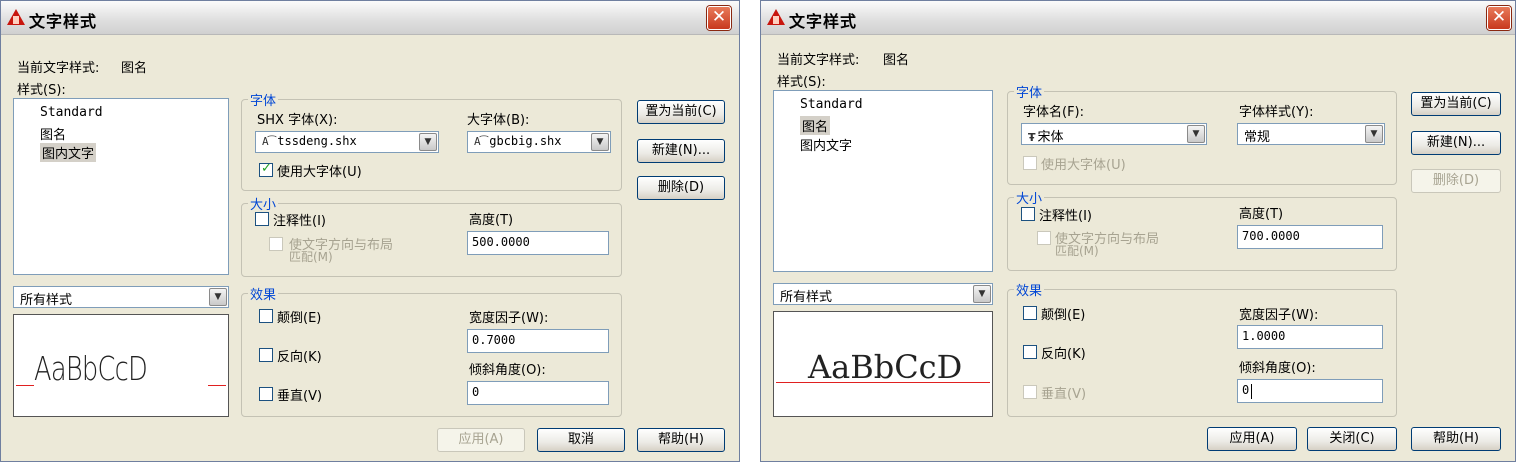 The height and width of the screenshot is (462, 1516). I want to click on preview-box: AaBbCcD, so click(883, 364).